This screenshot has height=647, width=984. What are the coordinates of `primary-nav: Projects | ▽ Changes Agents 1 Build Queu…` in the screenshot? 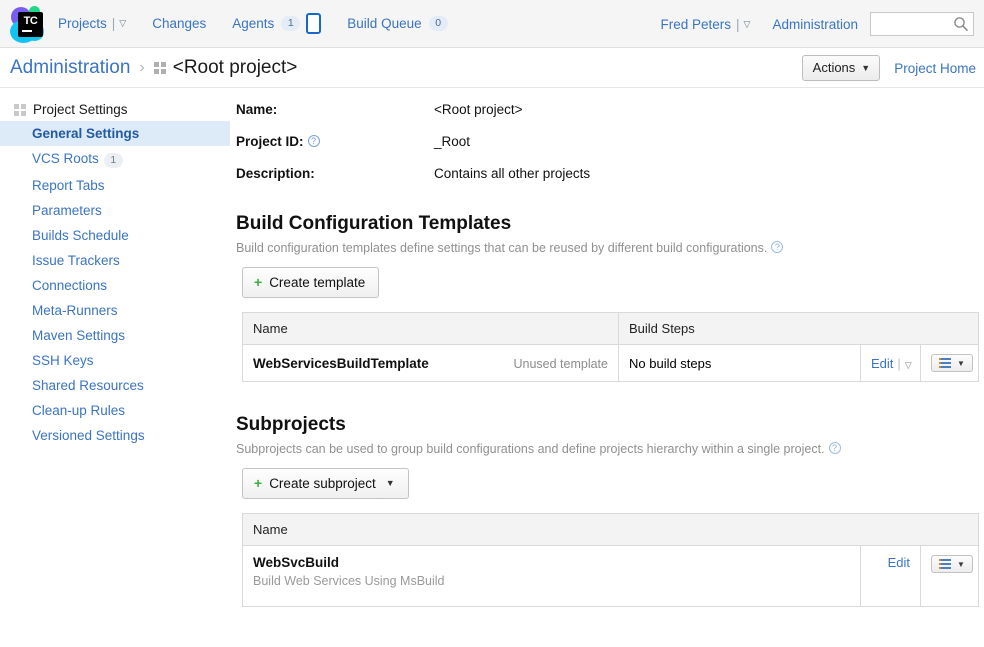 It's located at (266, 23).